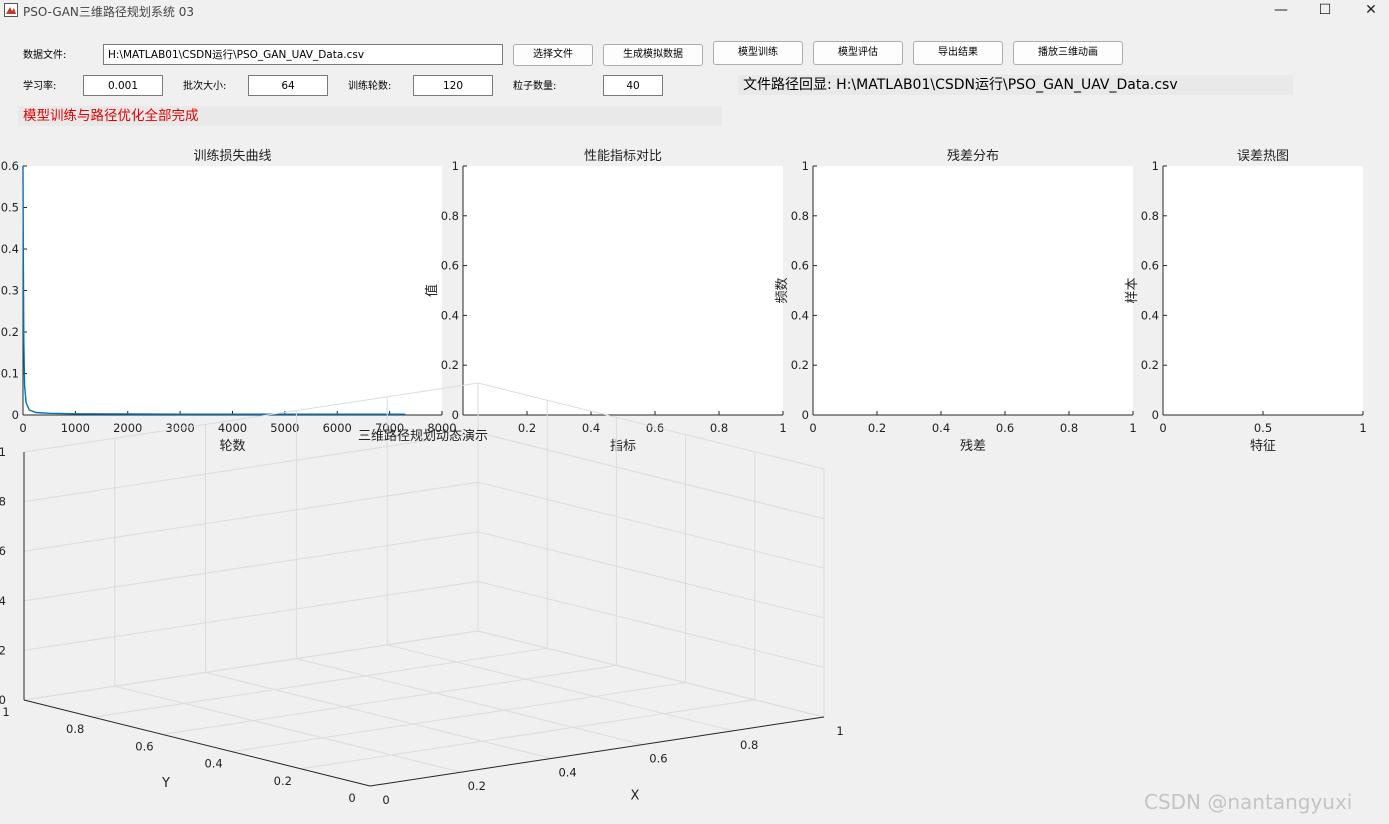 The image size is (1389, 824). I want to click on loss-x-tick-label: 4000, so click(232, 428).